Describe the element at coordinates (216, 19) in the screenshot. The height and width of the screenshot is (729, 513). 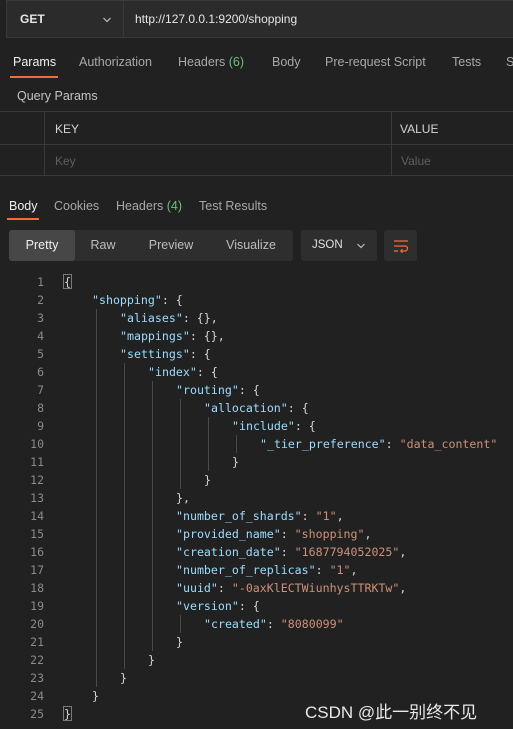
I see `url-text: http://127.0.0.1:9200/shopping` at that location.